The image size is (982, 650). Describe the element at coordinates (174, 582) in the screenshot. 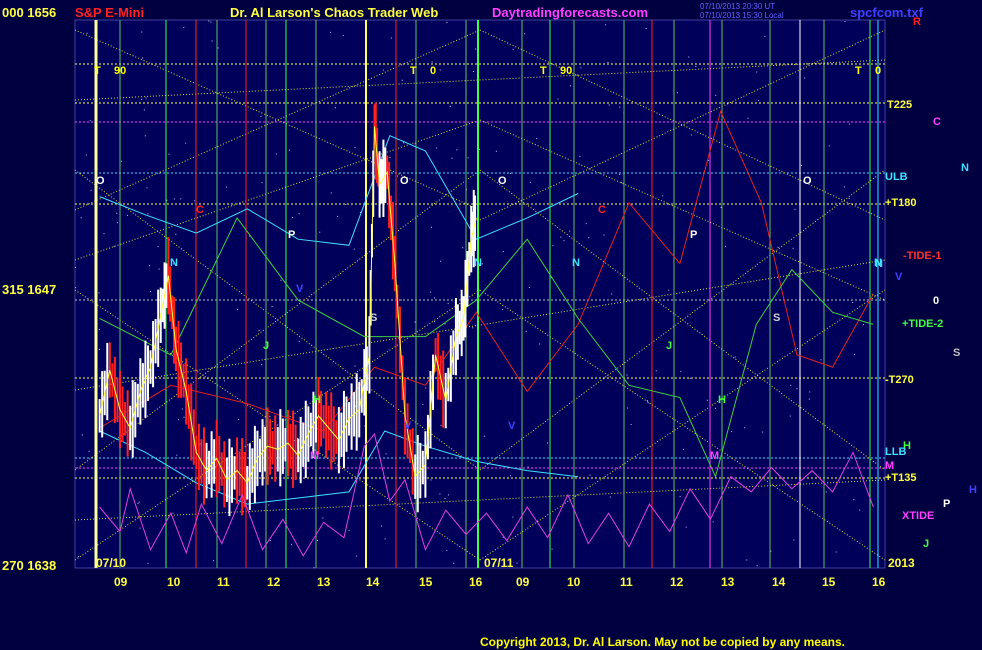

I see `x-tick-label: 10` at that location.